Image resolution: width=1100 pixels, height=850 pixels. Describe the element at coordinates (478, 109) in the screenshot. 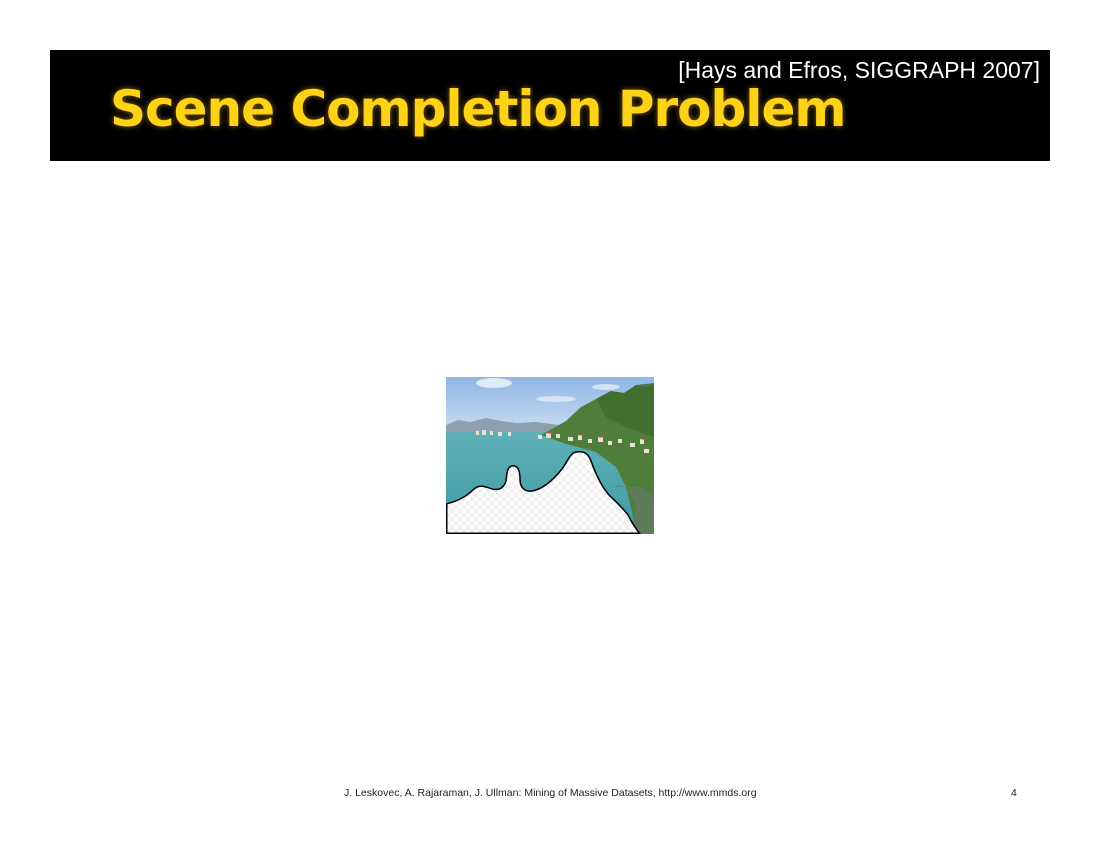

I see `slide-title: Scene Completion Problem` at that location.